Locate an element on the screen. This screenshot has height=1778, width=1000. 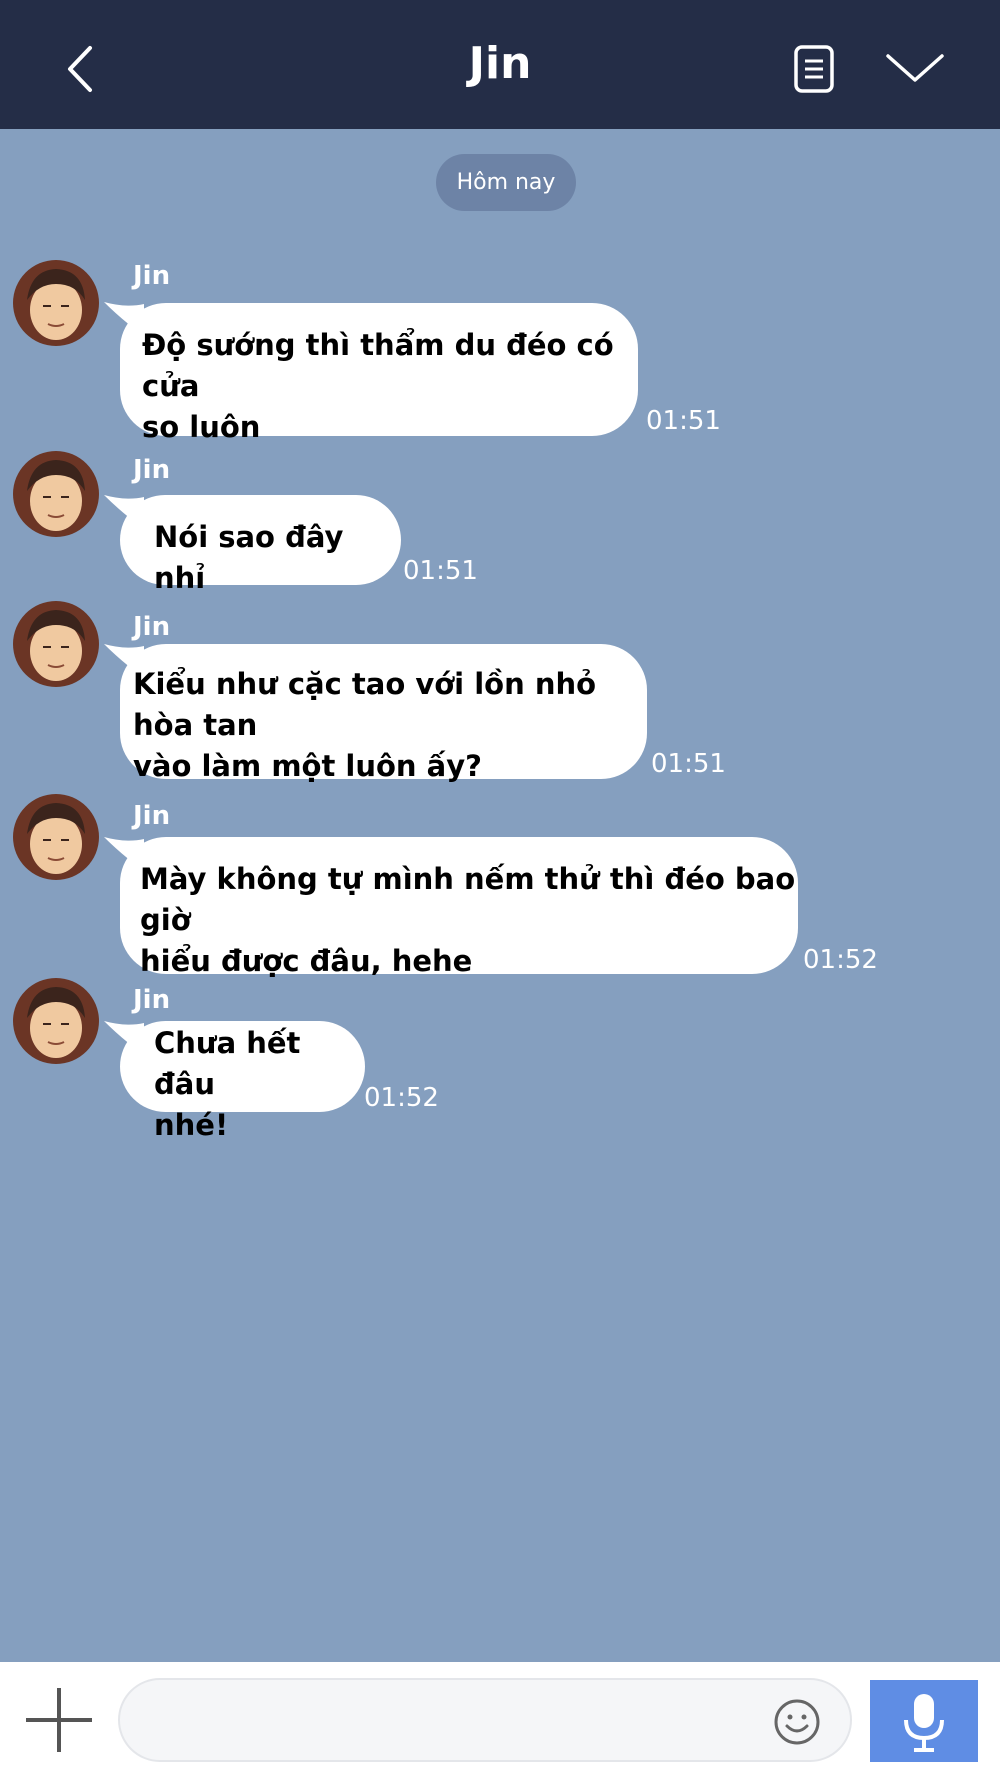
date-separator: Hôm nay is located at coordinates (506, 182).